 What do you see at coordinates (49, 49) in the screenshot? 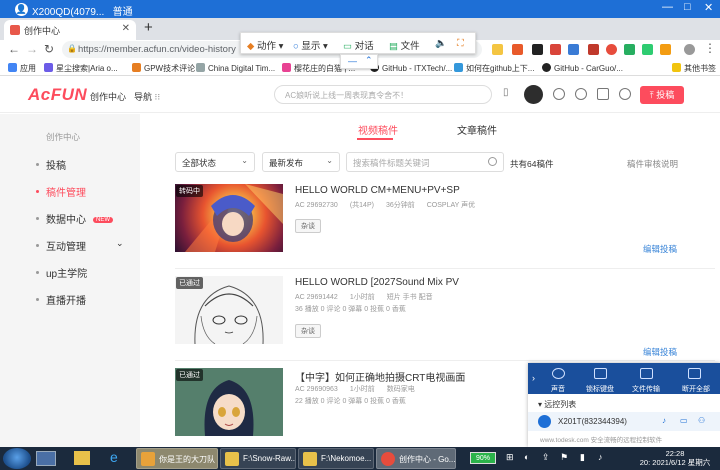
I see `reload-icon: ↻` at bounding box center [49, 49].